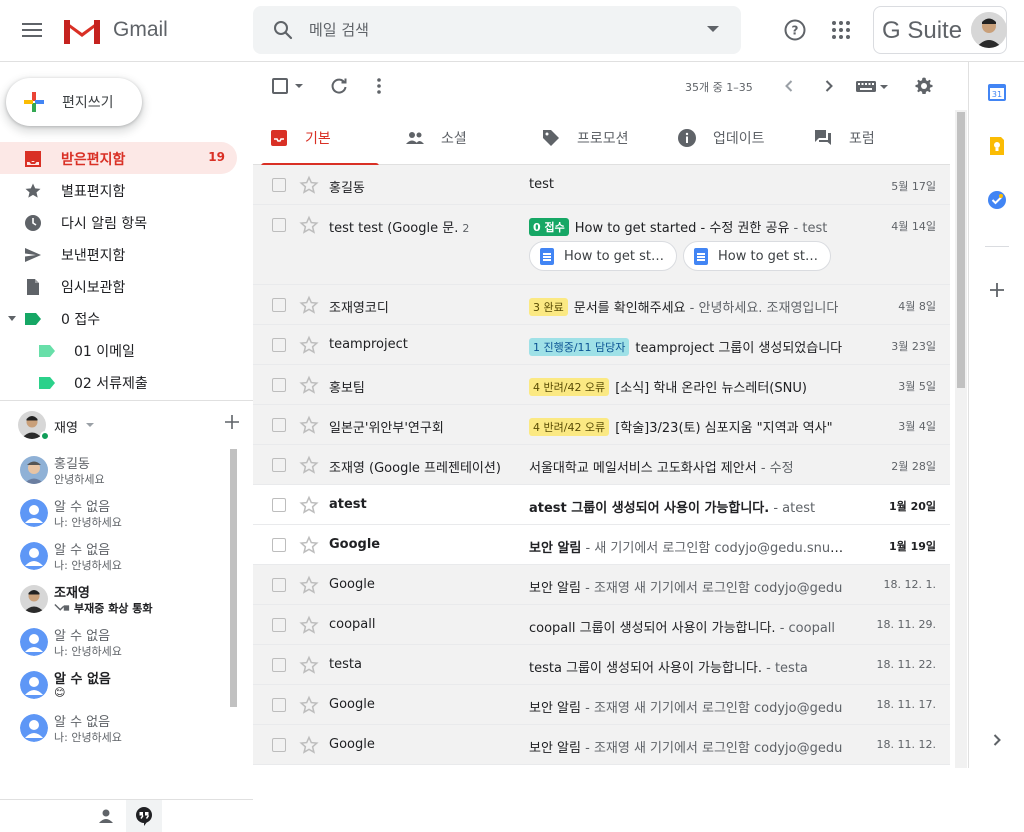  What do you see at coordinates (118, 222) in the screenshot?
I see `sidebar-item-snoozed: 다시 알림 항목` at bounding box center [118, 222].